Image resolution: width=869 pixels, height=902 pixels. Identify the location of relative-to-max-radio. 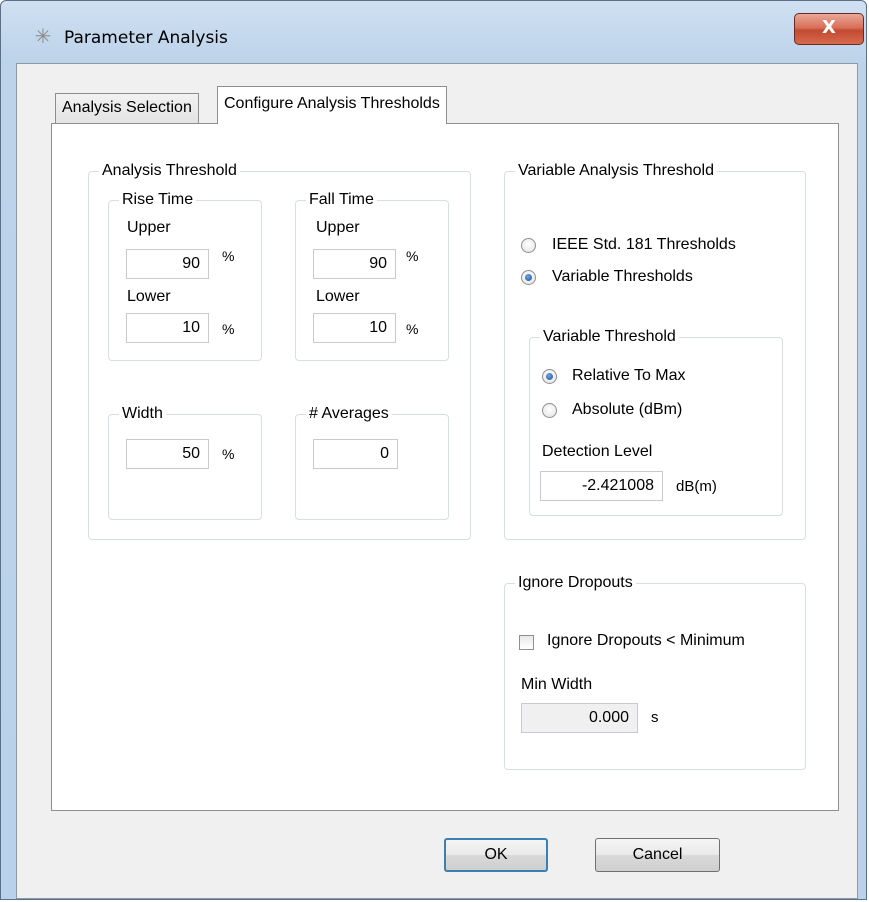
(549, 376).